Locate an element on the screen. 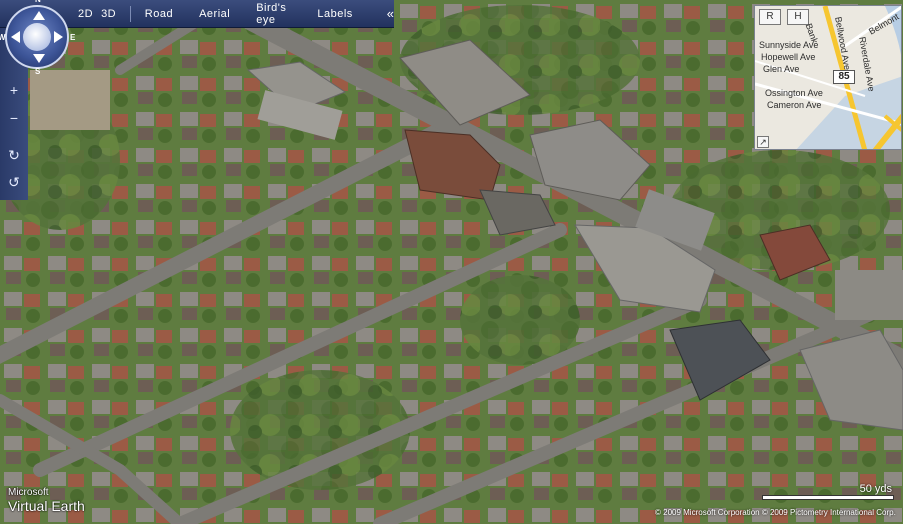  compass-hub is located at coordinates (37, 37).